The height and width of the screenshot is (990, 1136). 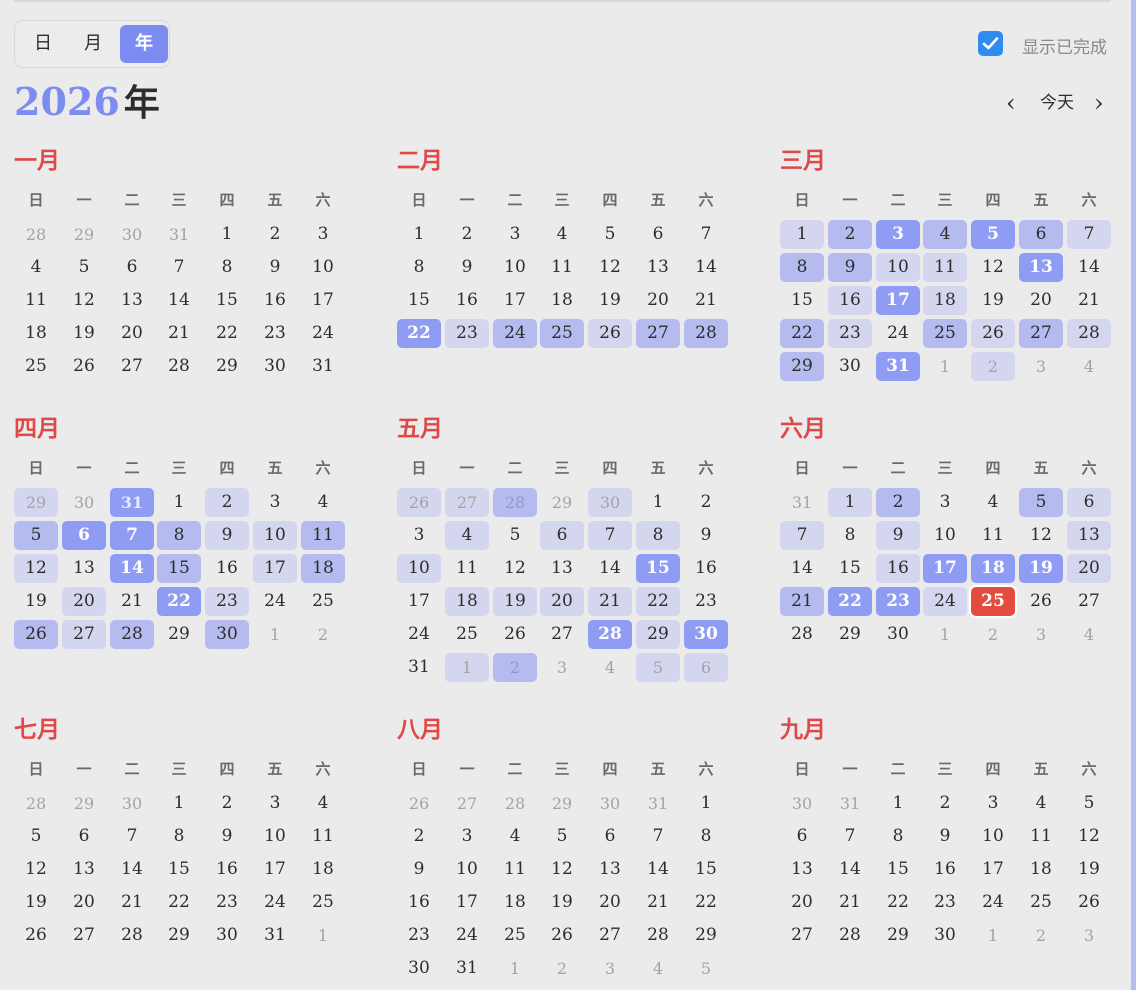 What do you see at coordinates (144, 44) in the screenshot?
I see `view-year-button: 年` at bounding box center [144, 44].